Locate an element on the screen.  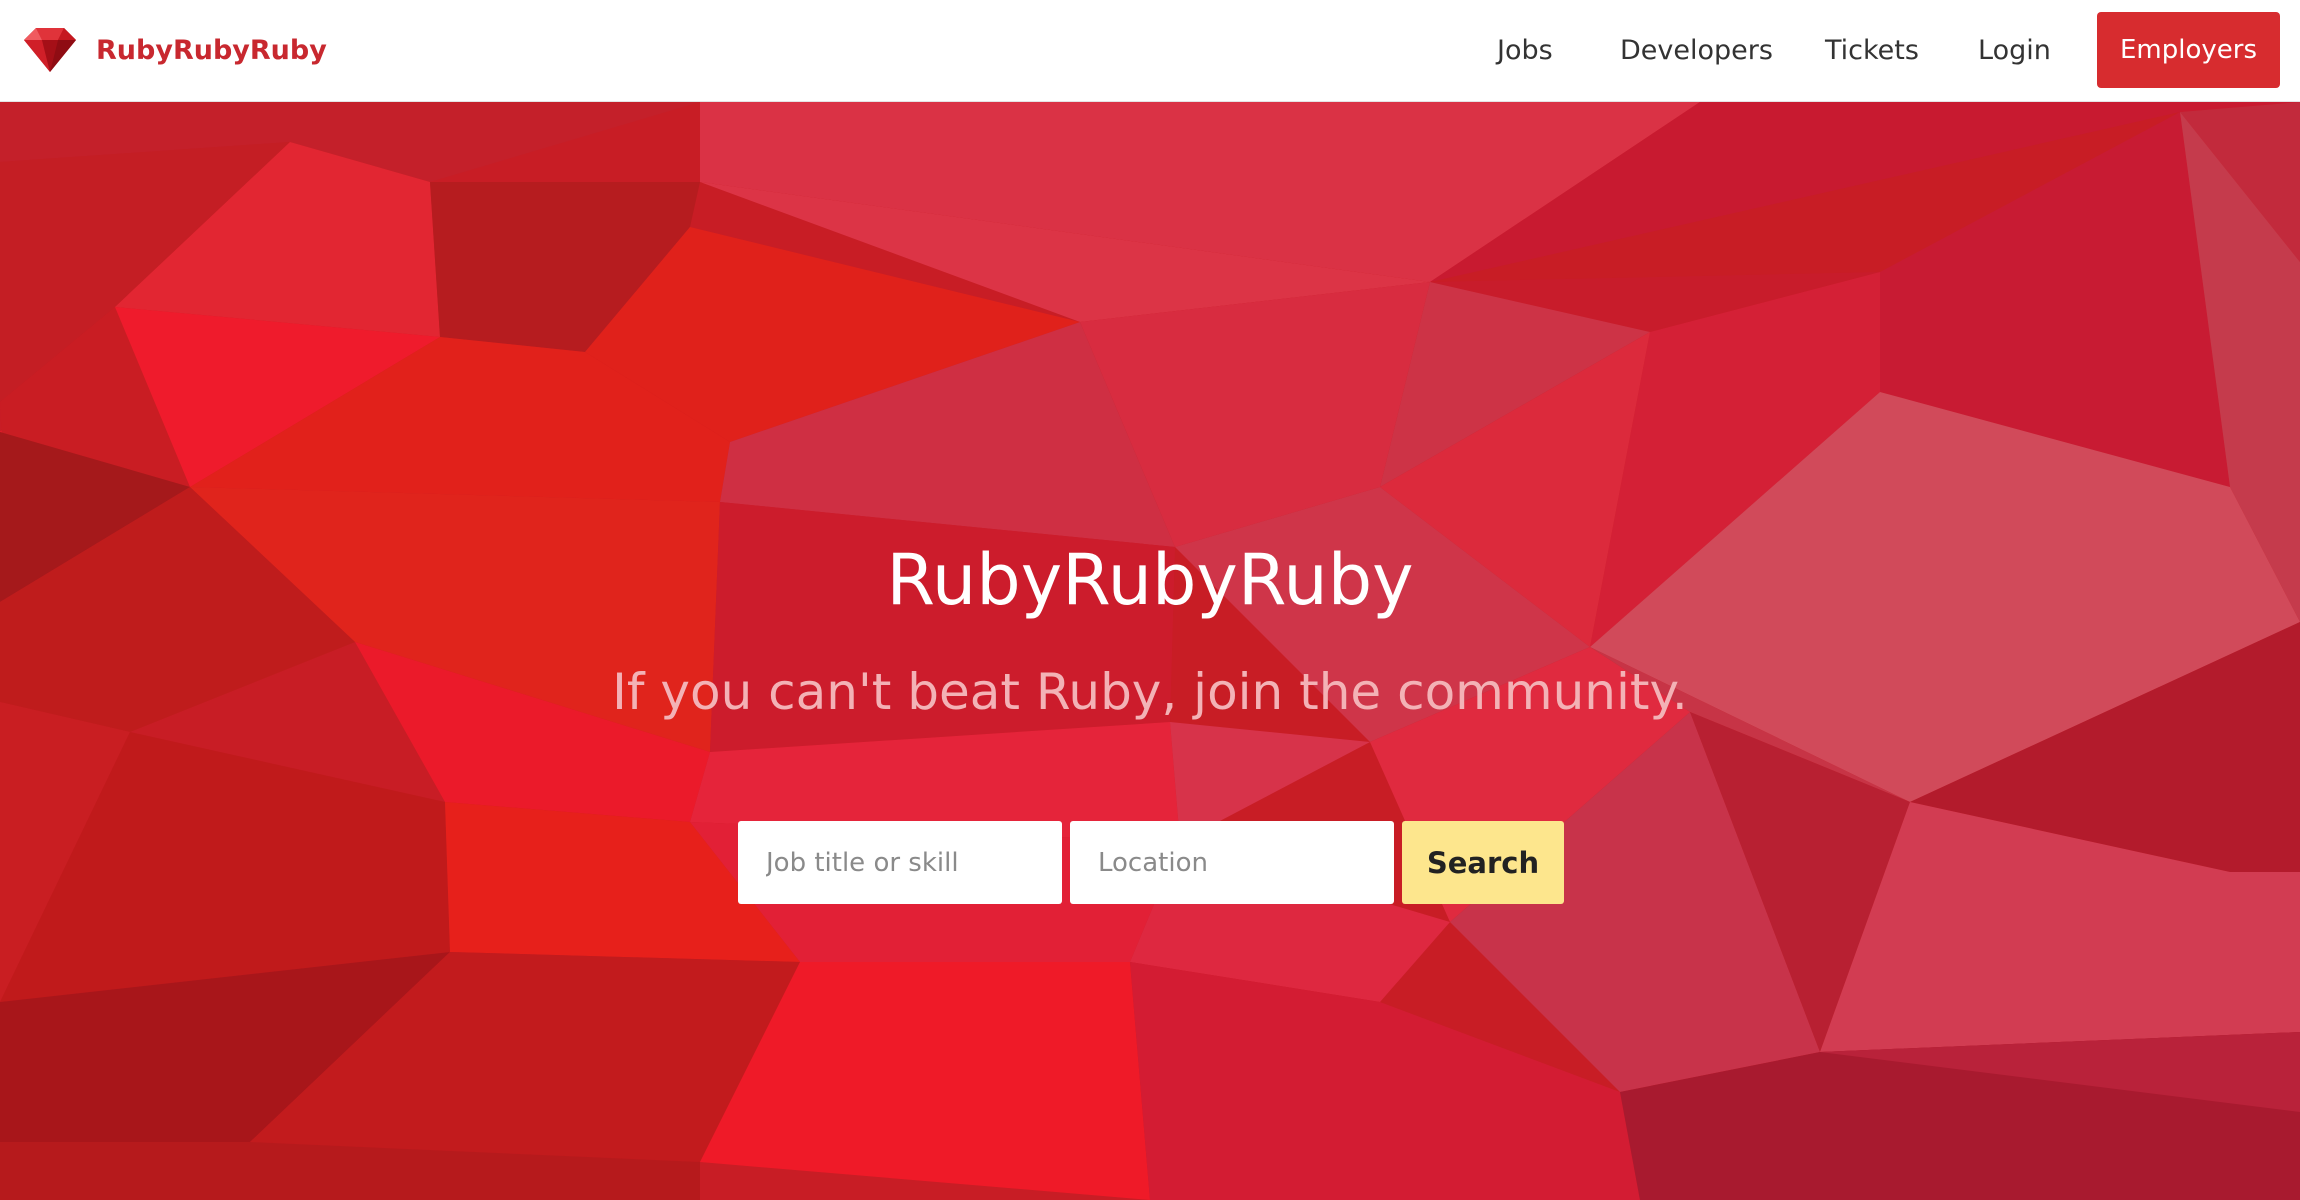
nav-login-link: Login is located at coordinates (2014, 51).